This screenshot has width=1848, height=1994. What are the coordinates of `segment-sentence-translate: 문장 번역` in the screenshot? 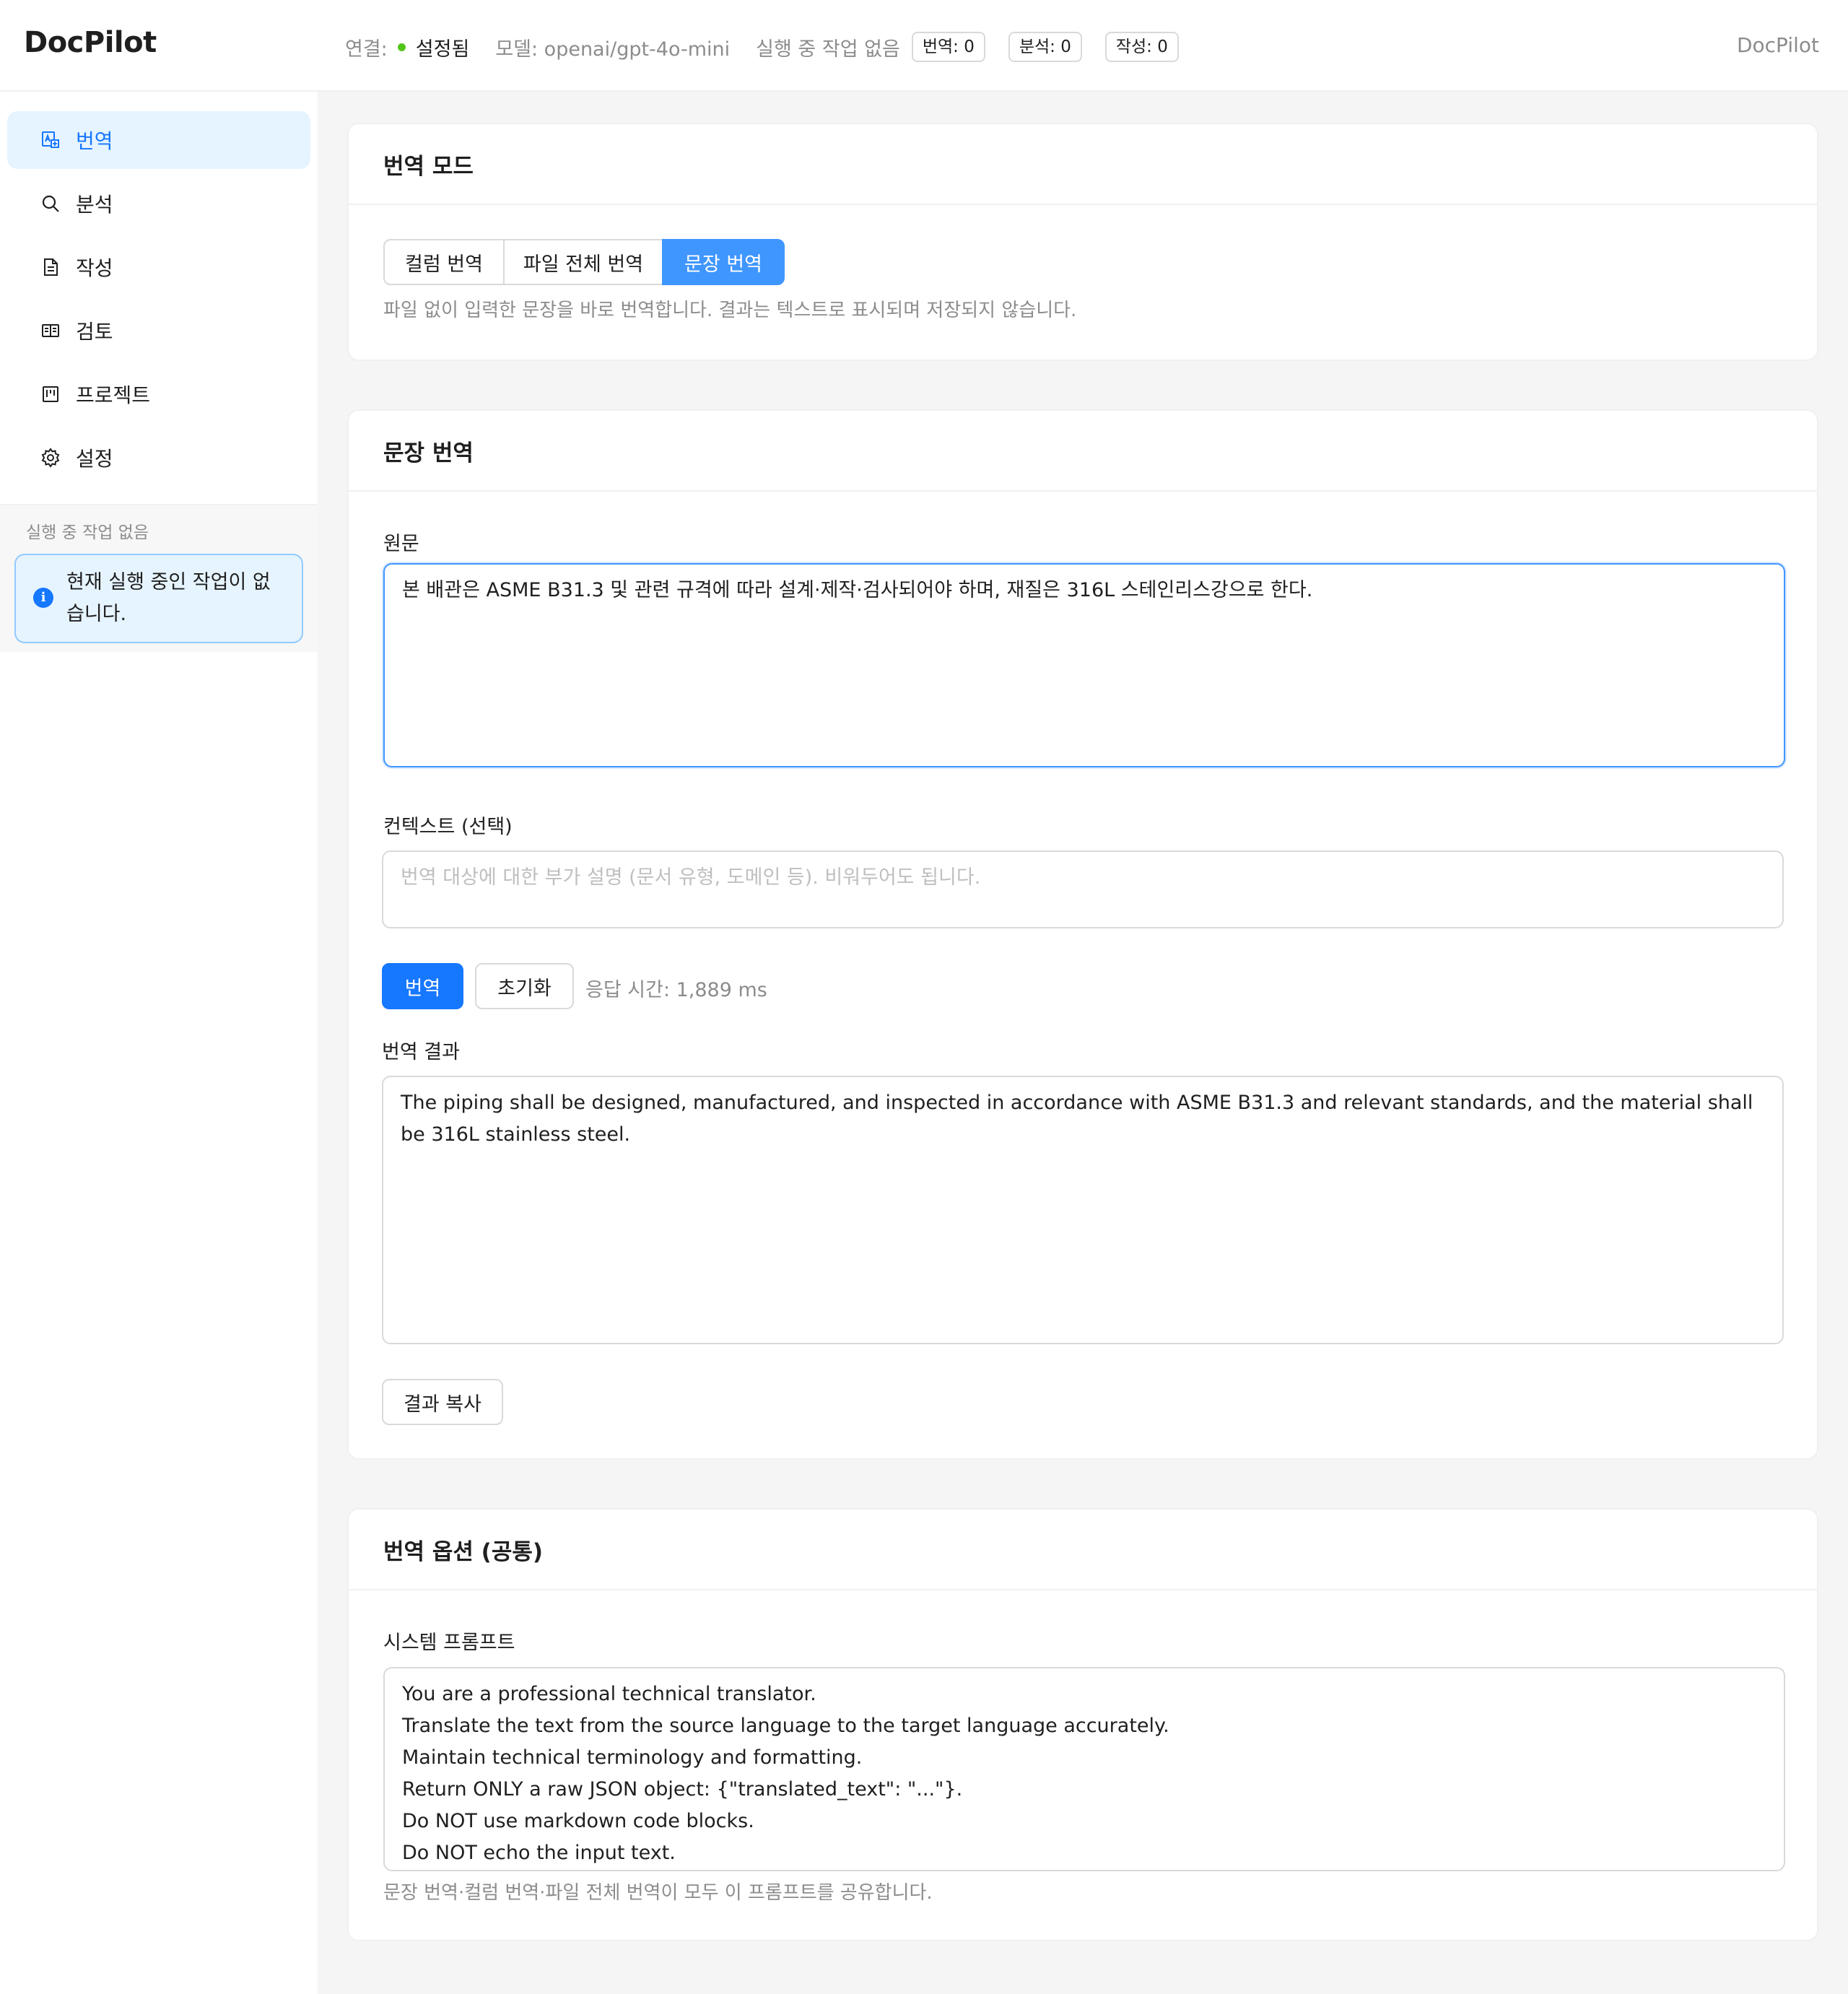 It's located at (723, 262).